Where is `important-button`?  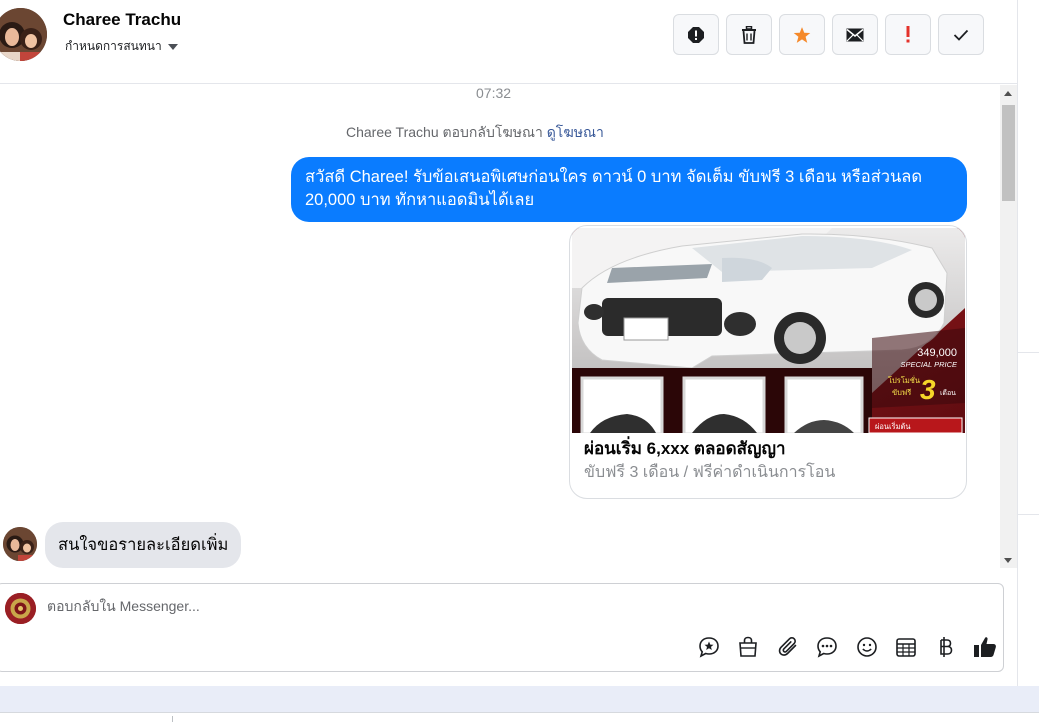
important-button is located at coordinates (908, 34).